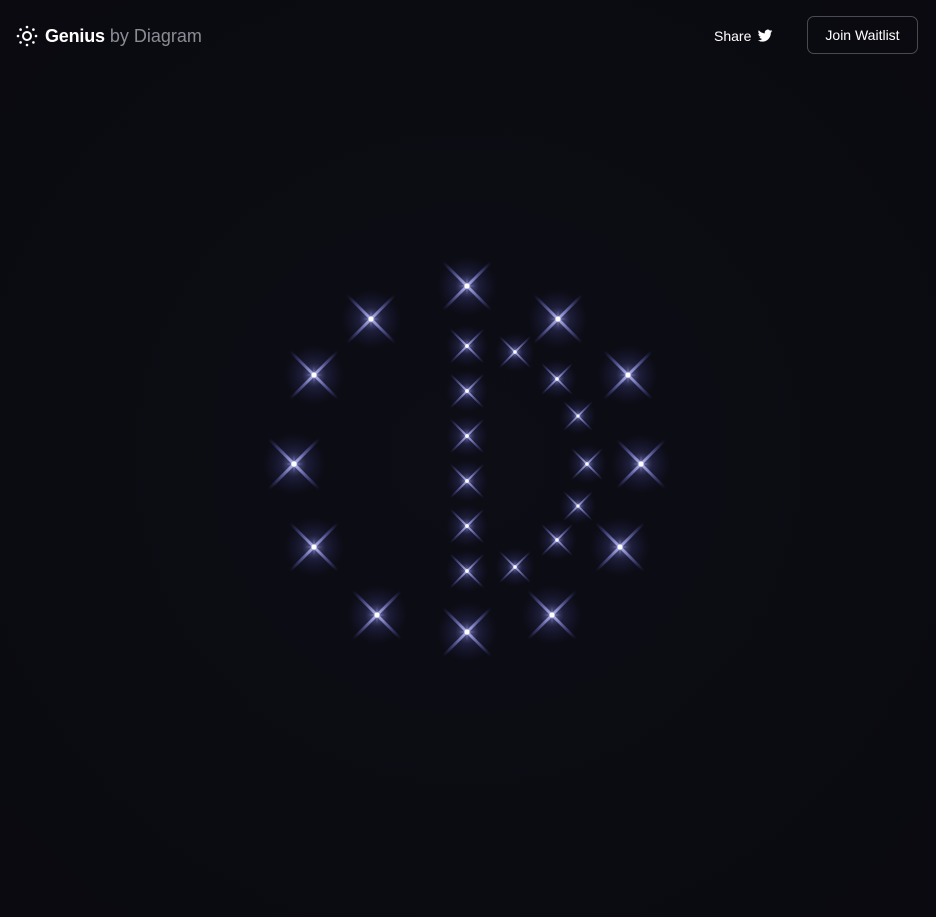 This screenshot has height=917, width=936. What do you see at coordinates (765, 35) in the screenshot?
I see `twitter-bird-icon` at bounding box center [765, 35].